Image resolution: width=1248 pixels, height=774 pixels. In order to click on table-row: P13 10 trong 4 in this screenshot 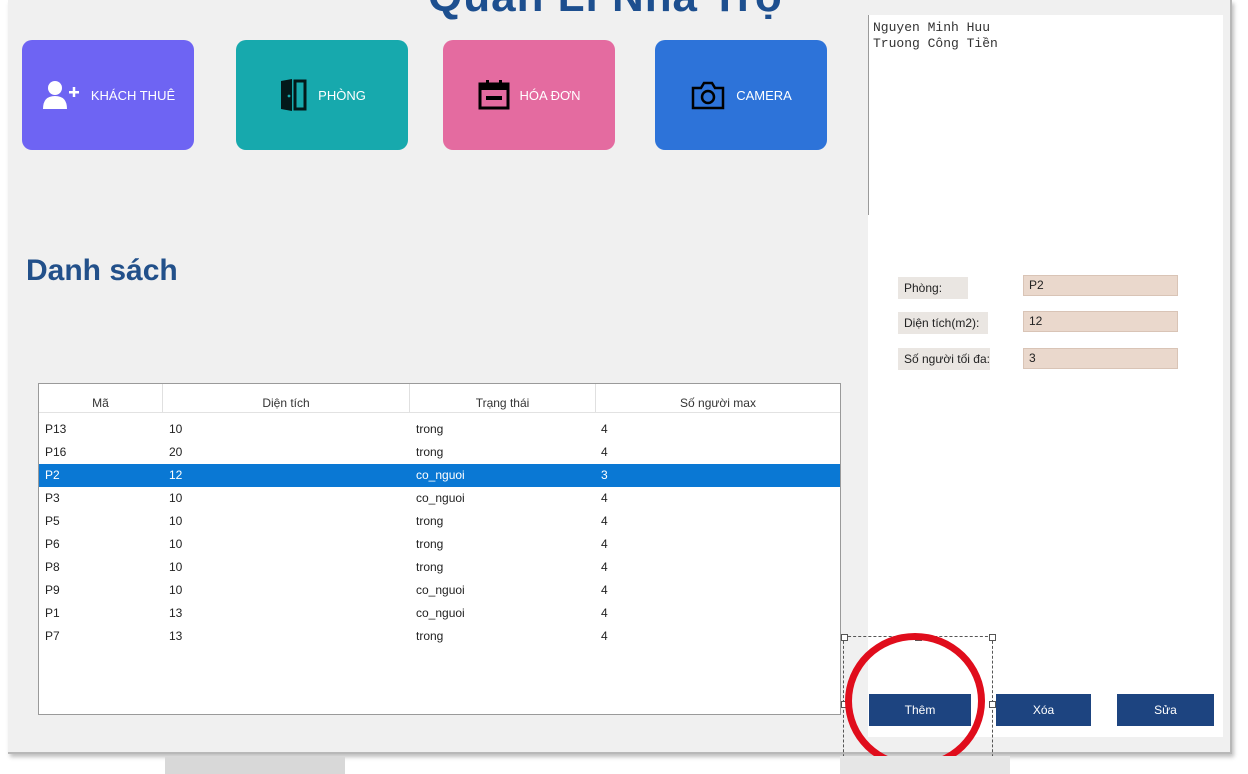, I will do `click(439, 429)`.